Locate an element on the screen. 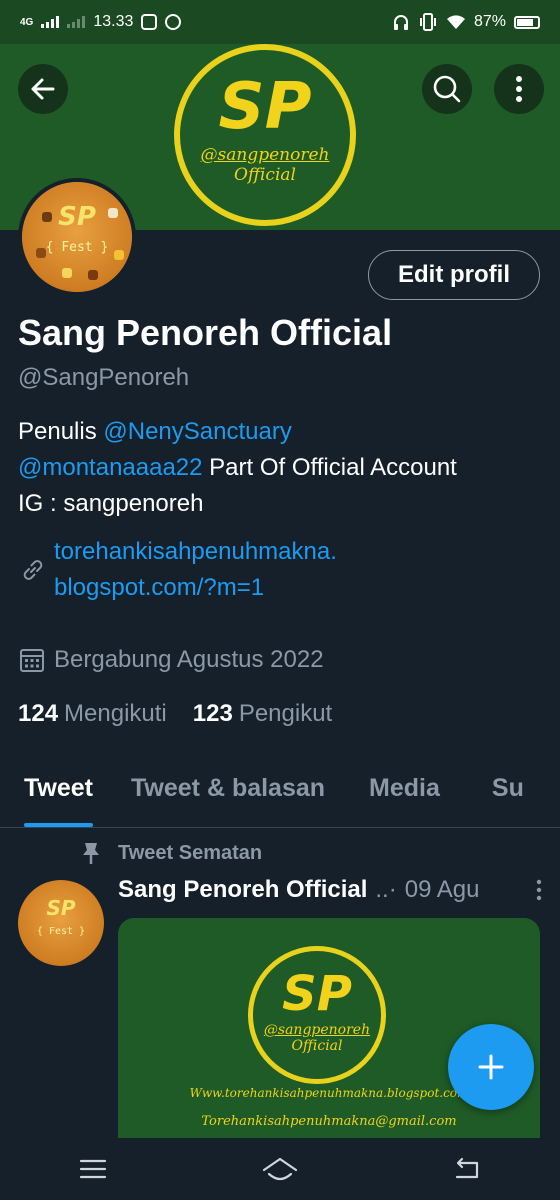  profile-tabs: Tweet Tweet & balasan Media Su is located at coordinates (280, 789).